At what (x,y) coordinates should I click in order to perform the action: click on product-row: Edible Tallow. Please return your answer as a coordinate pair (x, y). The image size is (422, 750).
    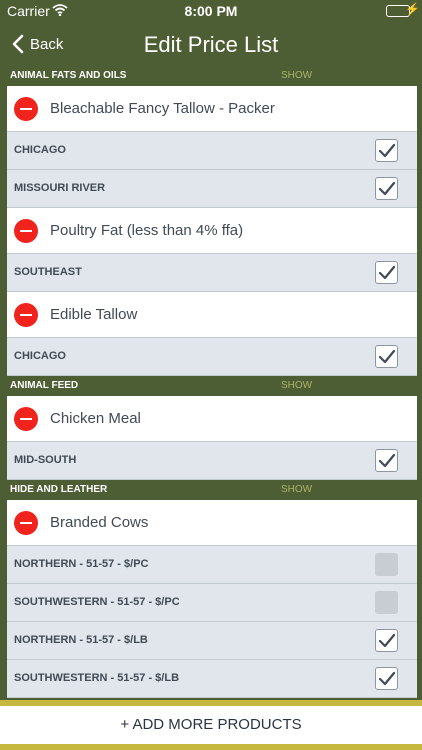
    Looking at the image, I should click on (212, 315).